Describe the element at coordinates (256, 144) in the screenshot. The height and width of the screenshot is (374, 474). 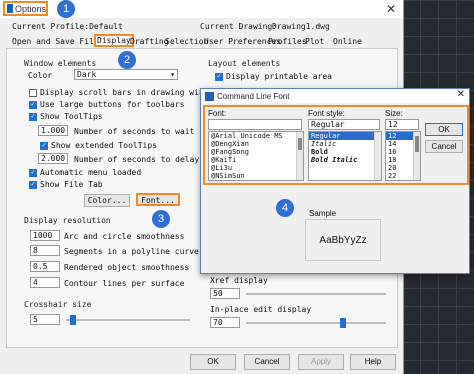
I see `list-item: @DengXian` at that location.